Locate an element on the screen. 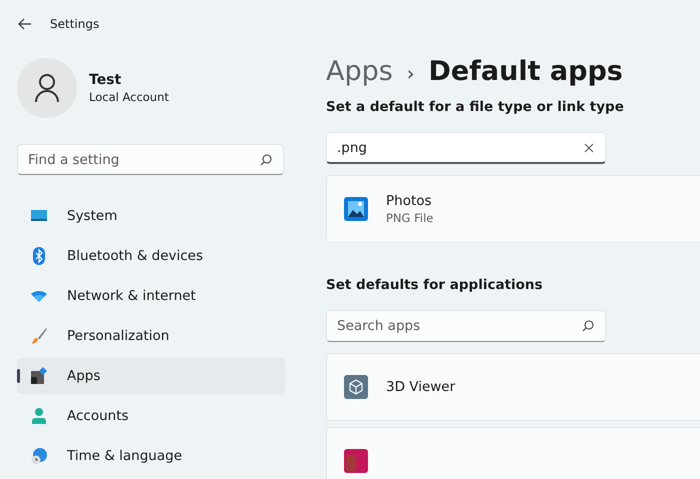  account-name: Test is located at coordinates (105, 80).